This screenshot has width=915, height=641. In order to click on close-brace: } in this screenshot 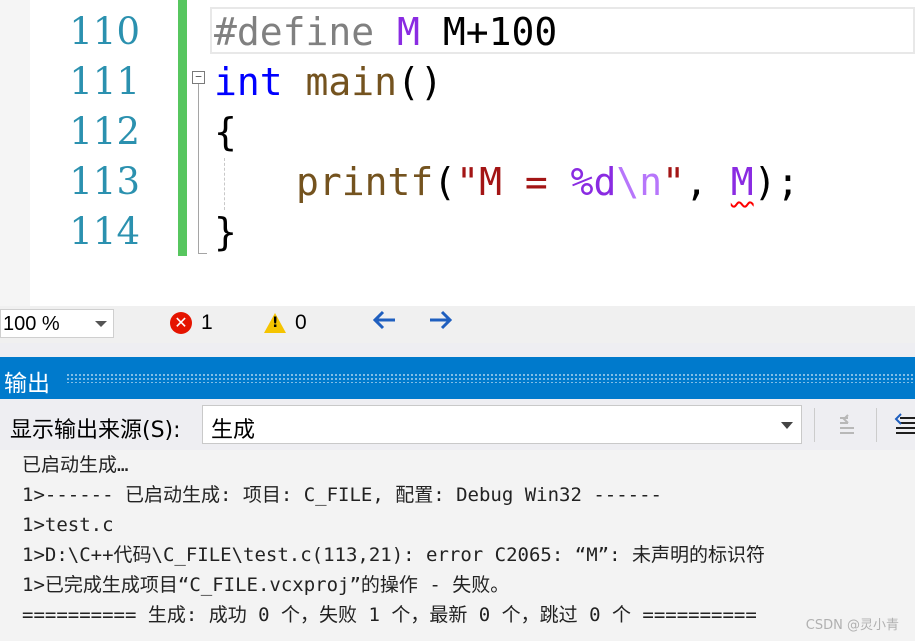, I will do `click(225, 232)`.